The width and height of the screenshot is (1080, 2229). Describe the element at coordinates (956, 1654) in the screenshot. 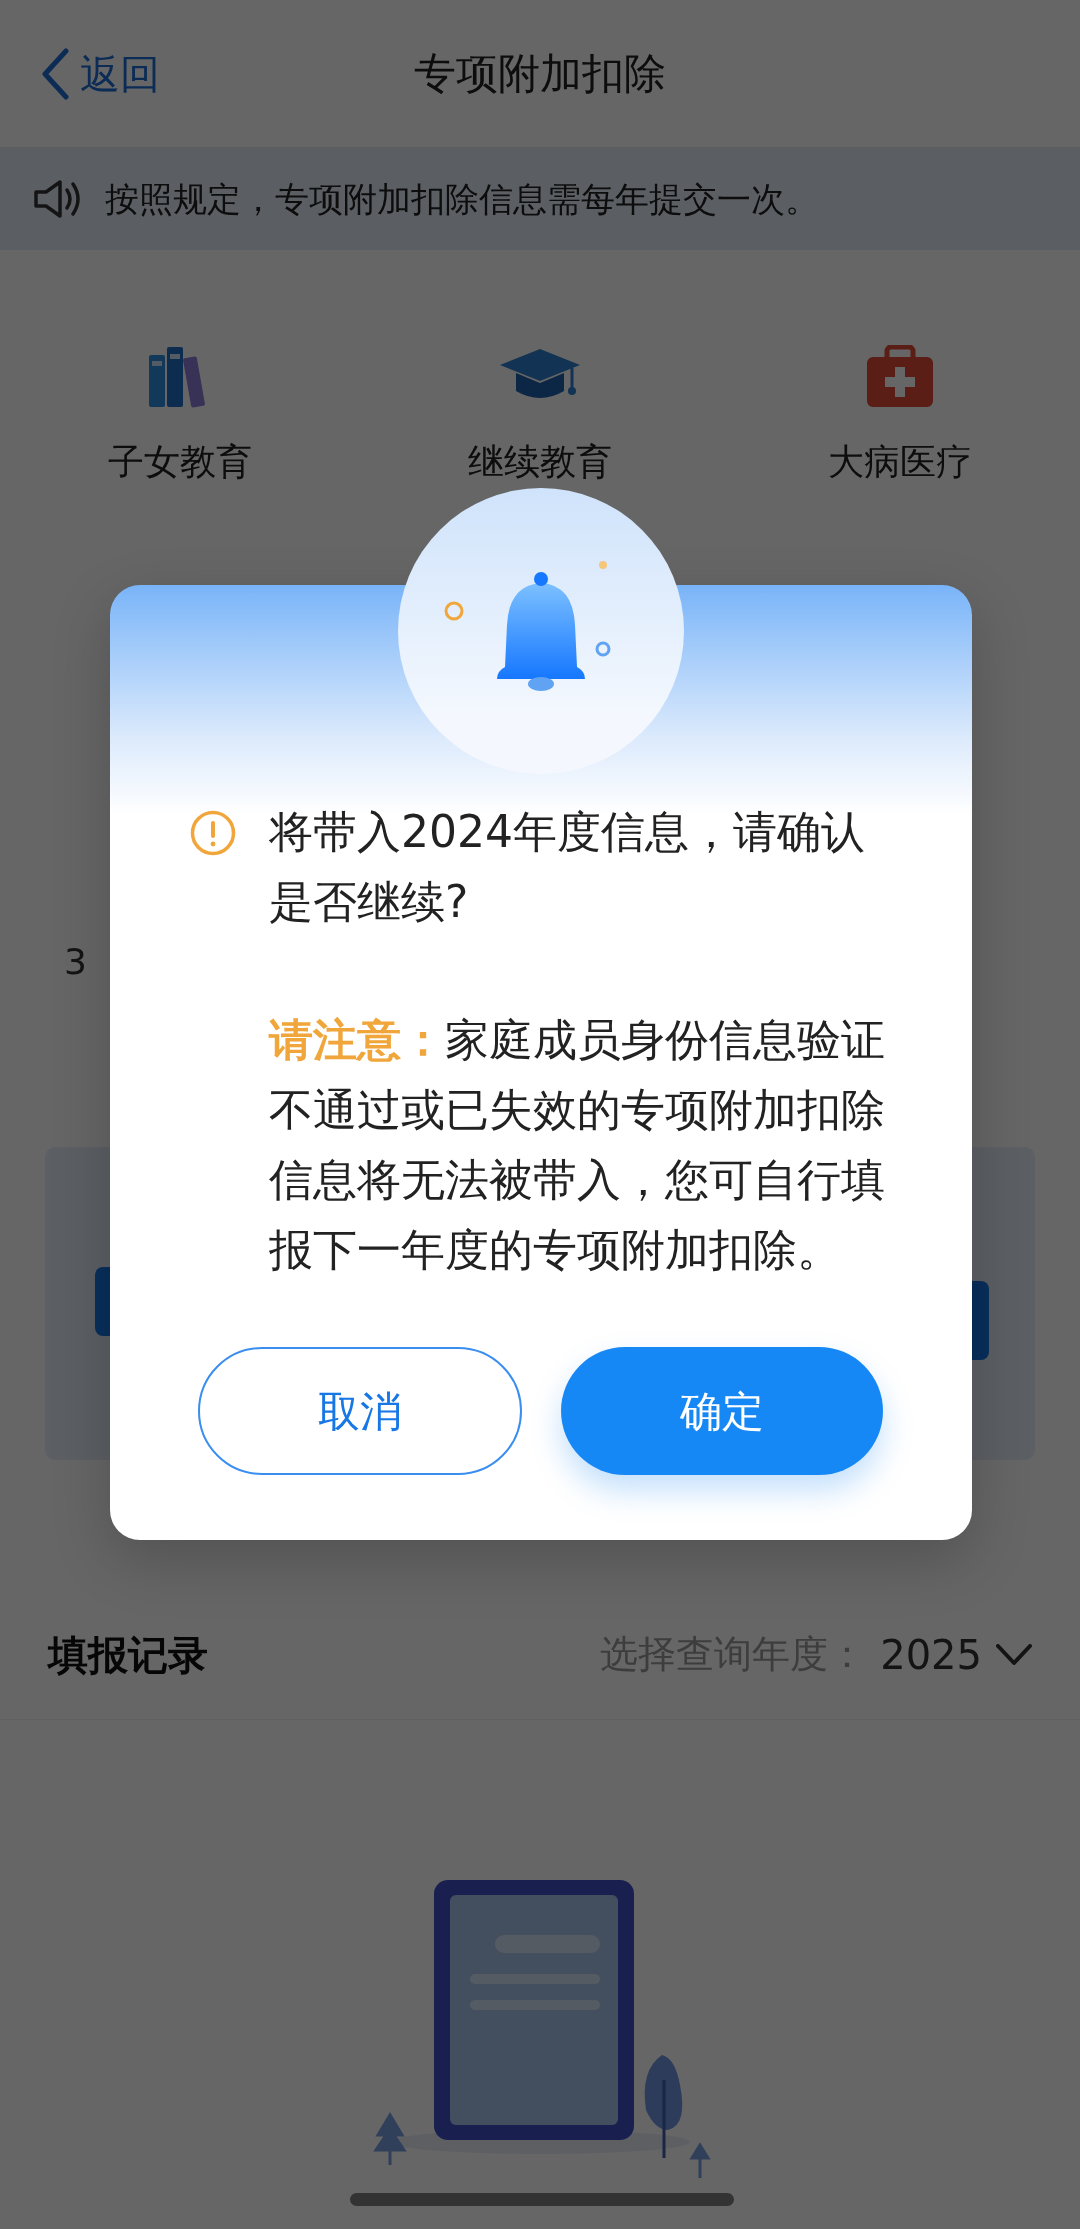

I see `year-dropdown: 2025` at that location.